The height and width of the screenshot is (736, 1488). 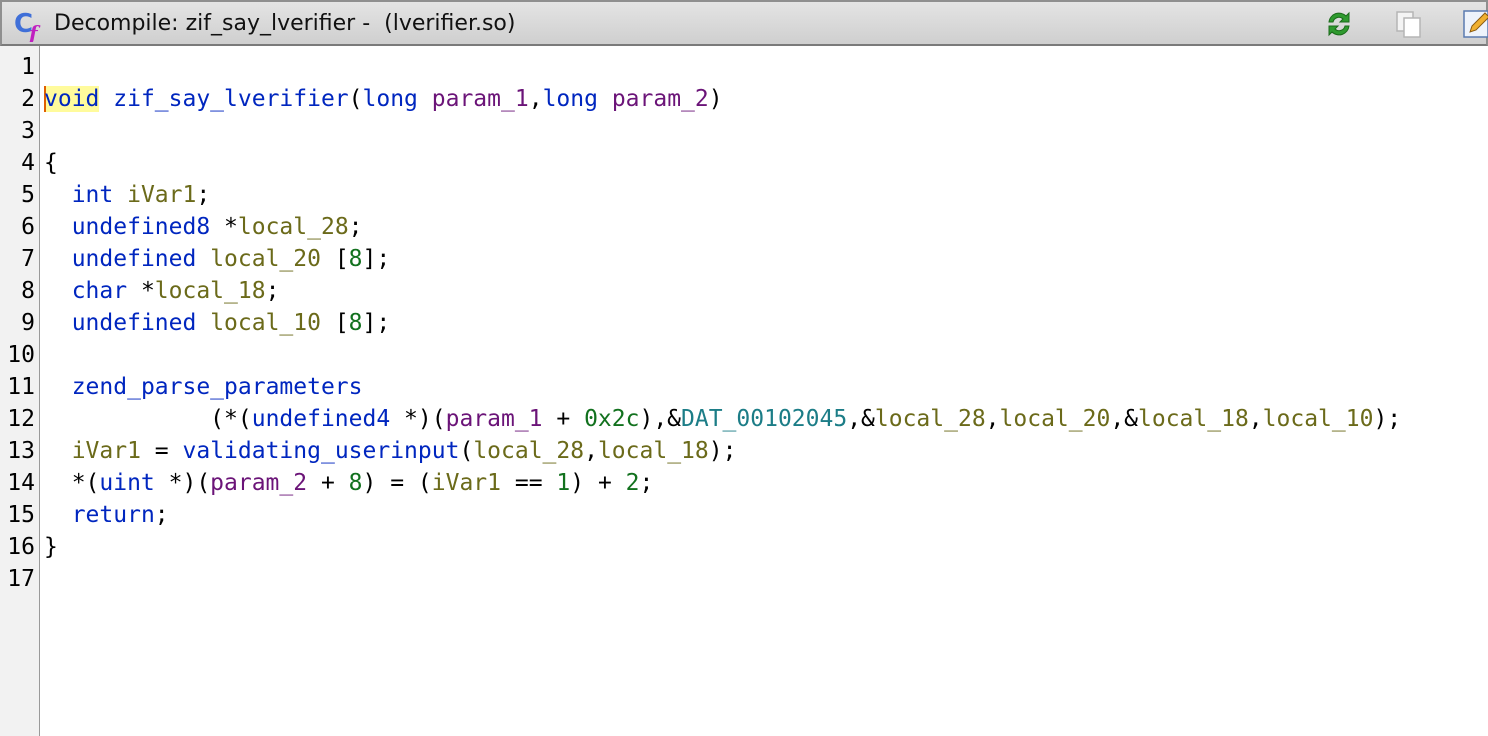 What do you see at coordinates (744, 131) in the screenshot?
I see `code-line: 3` at bounding box center [744, 131].